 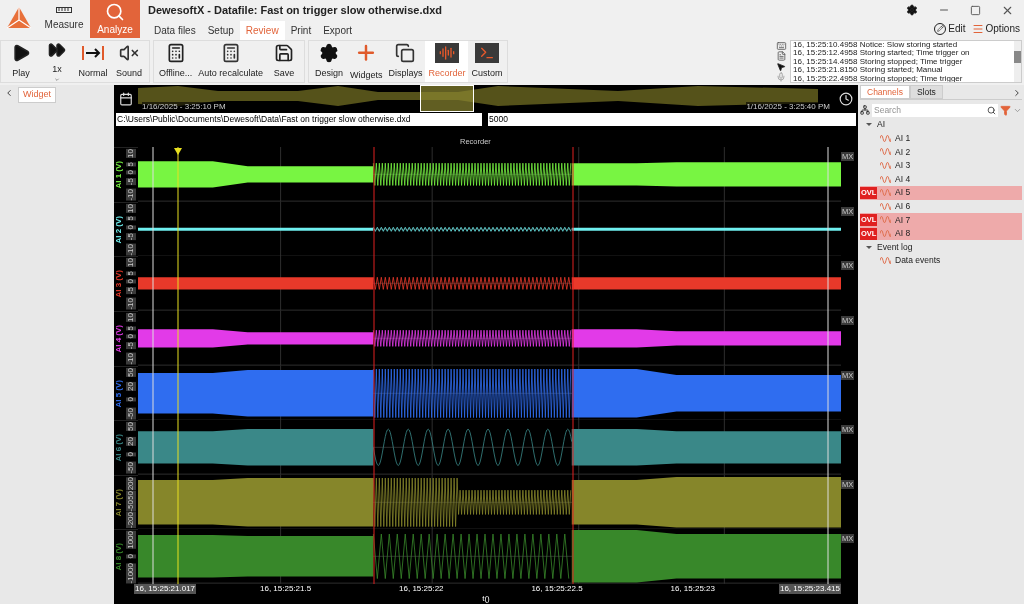 What do you see at coordinates (781, 66) in the screenshot?
I see `pointer-icon` at bounding box center [781, 66].